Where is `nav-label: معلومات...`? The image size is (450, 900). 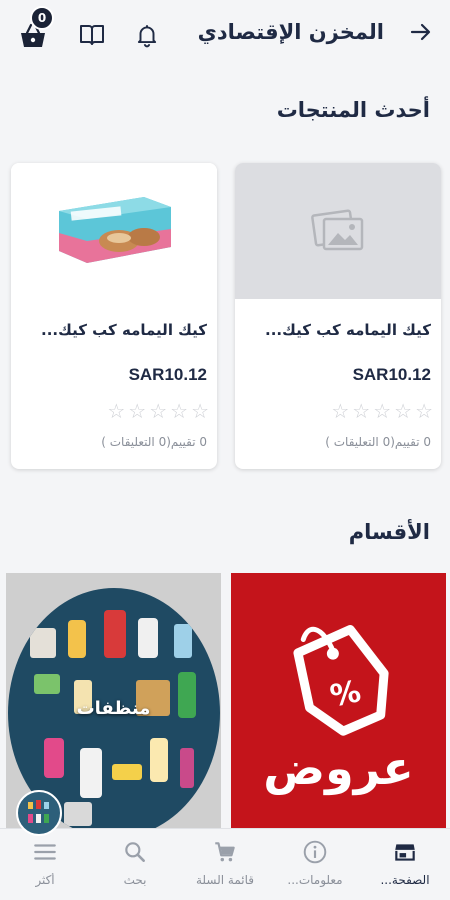
nav-label: معلومات... is located at coordinates (315, 880).